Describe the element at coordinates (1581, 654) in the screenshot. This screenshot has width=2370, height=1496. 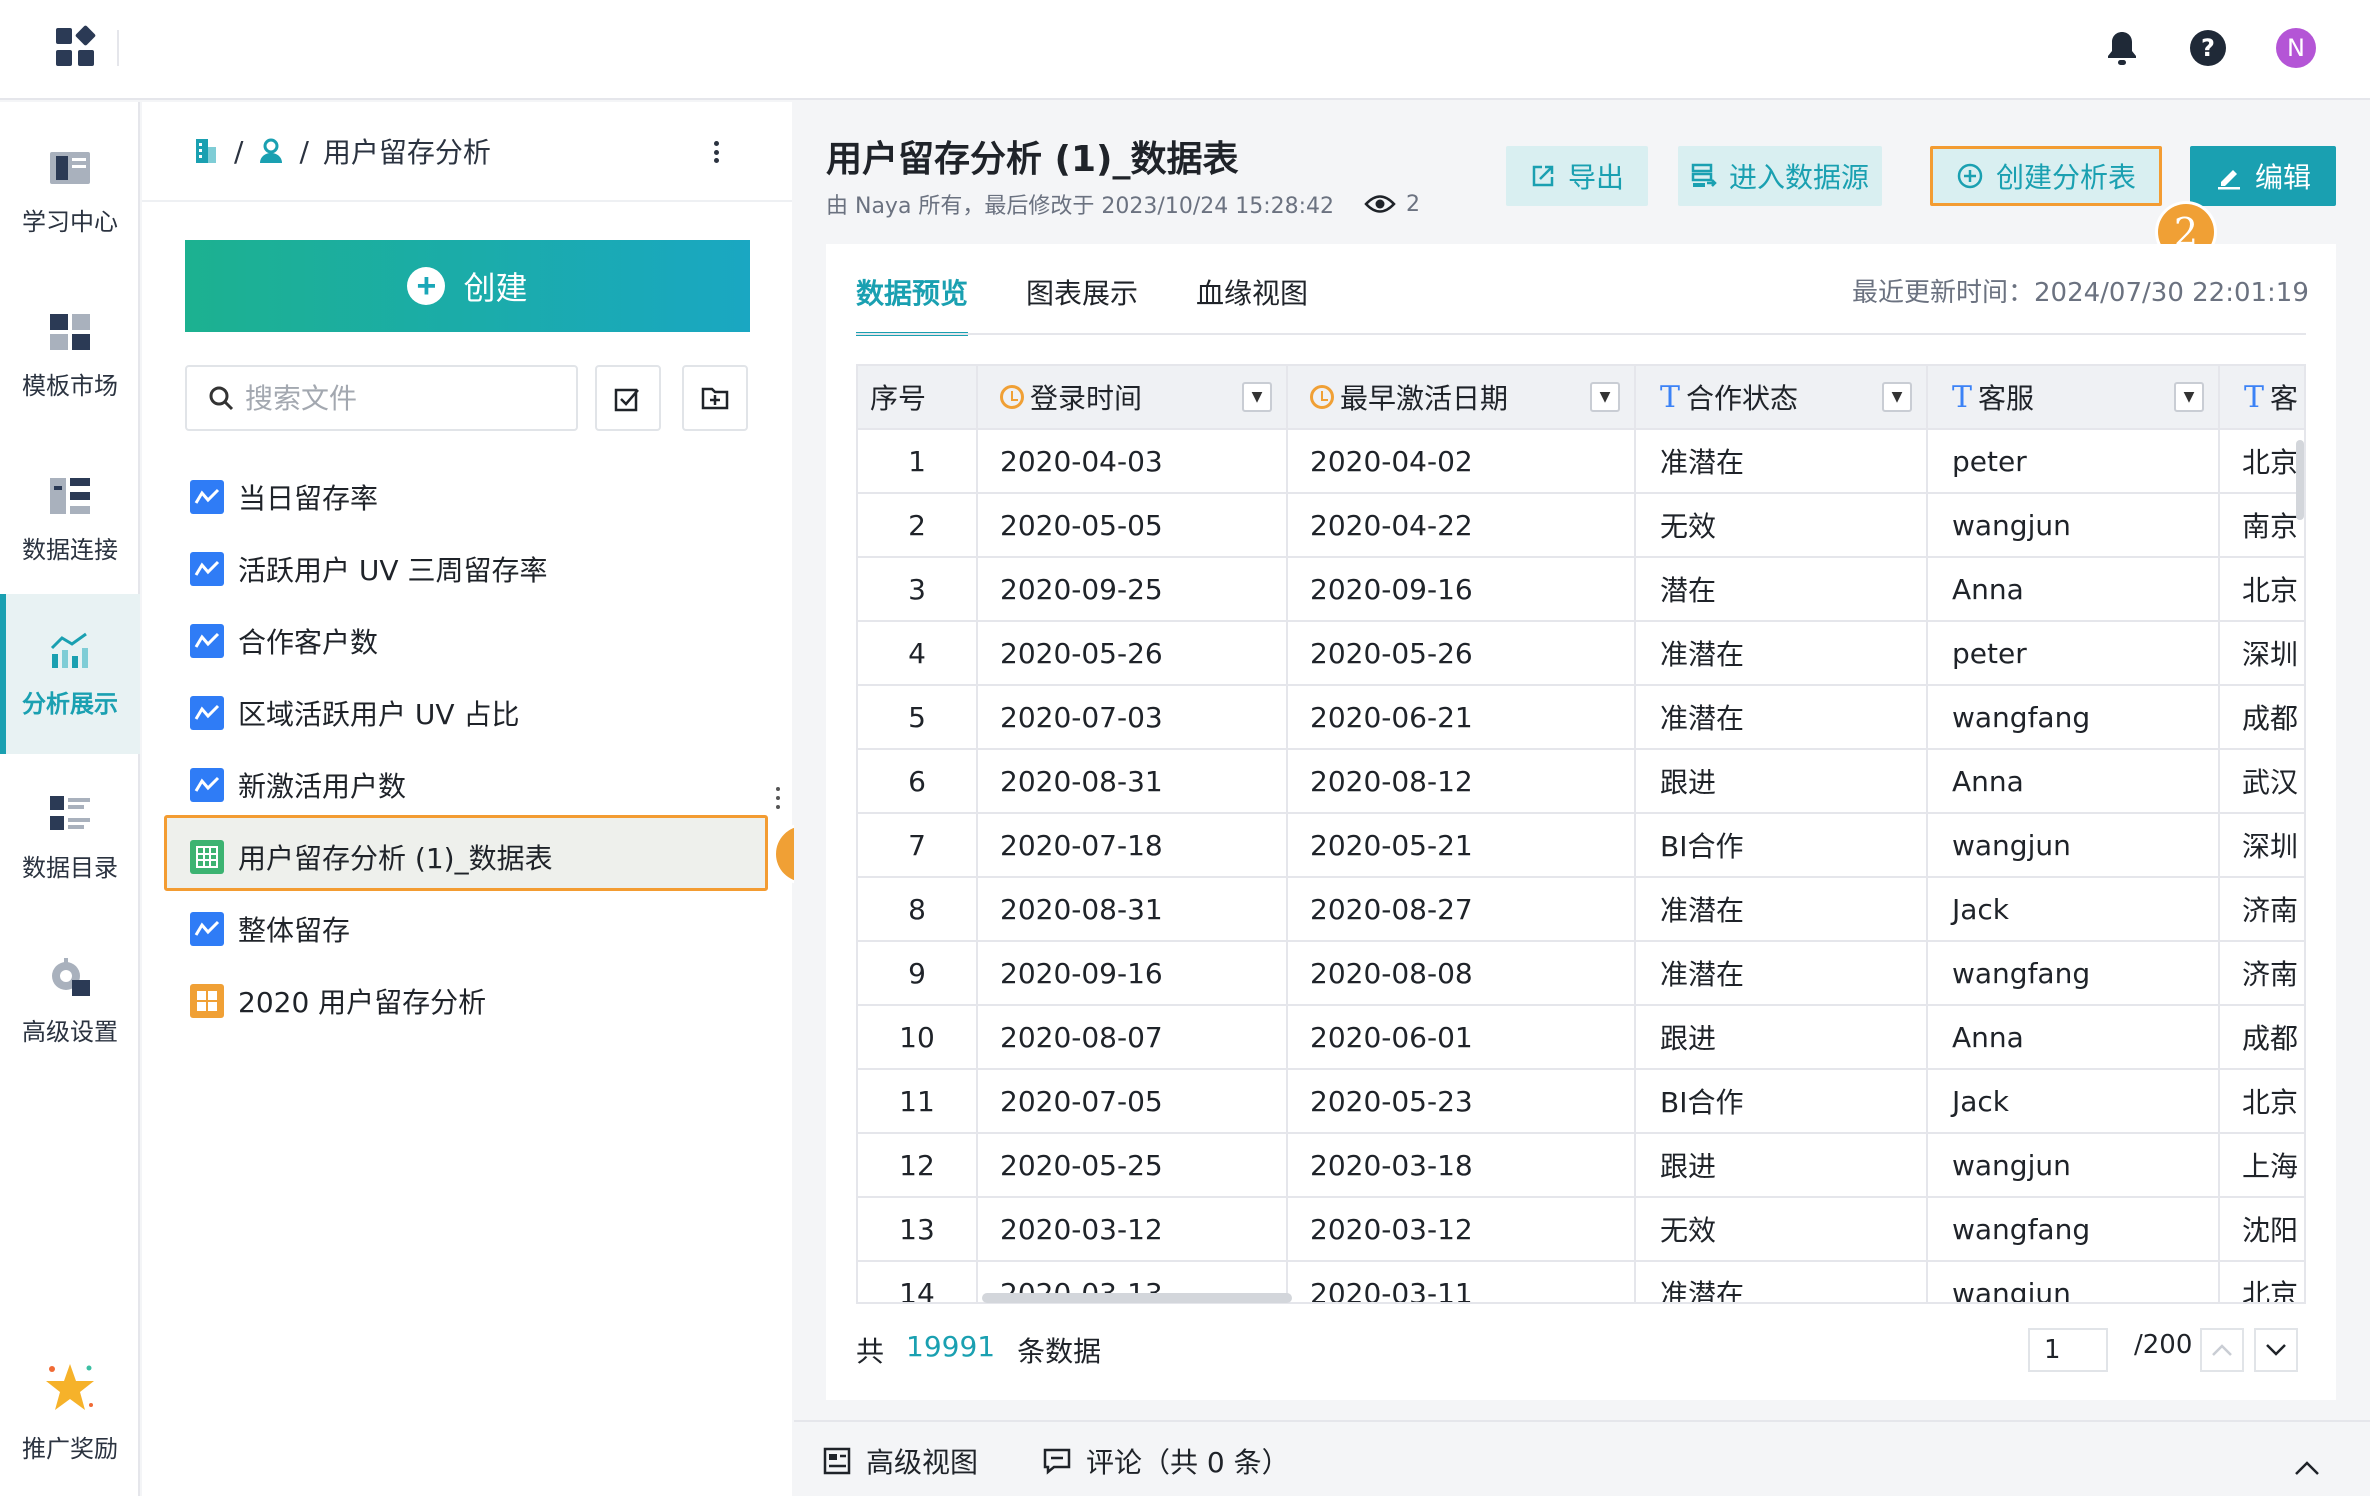
I see `table-row: 4 2020-05-26 2020-05-26 准潜在 peter 深圳` at that location.